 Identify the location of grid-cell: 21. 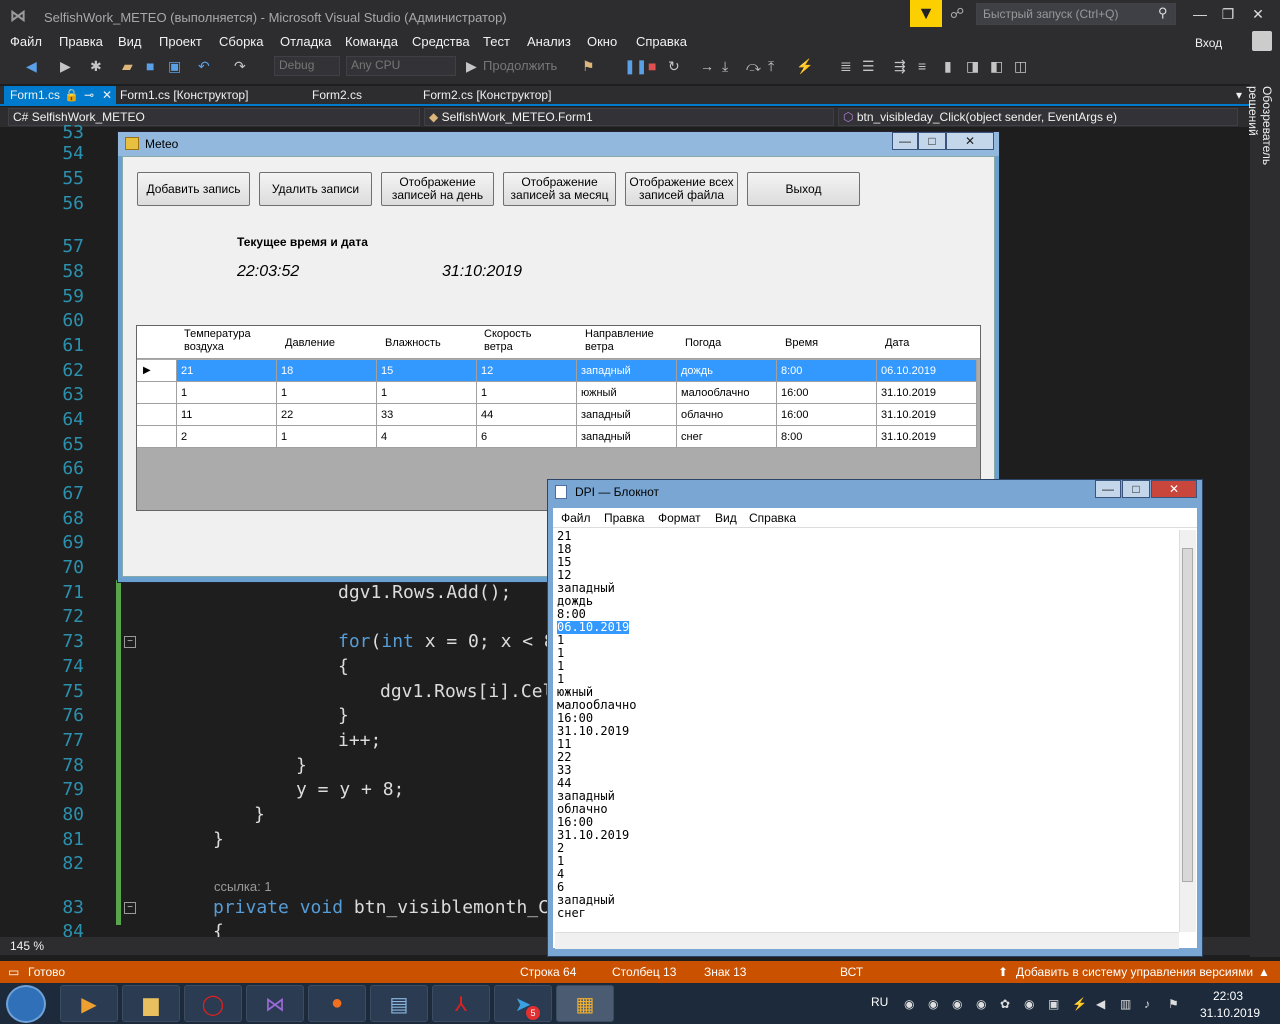
(227, 371).